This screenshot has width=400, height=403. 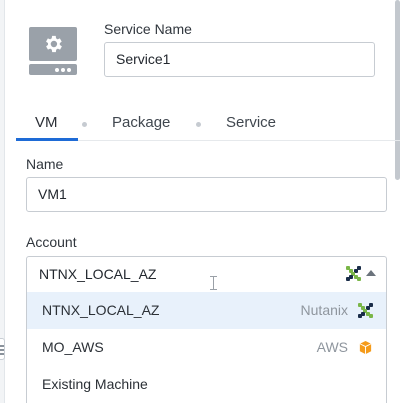 I want to click on account-label: Account, so click(x=51, y=242).